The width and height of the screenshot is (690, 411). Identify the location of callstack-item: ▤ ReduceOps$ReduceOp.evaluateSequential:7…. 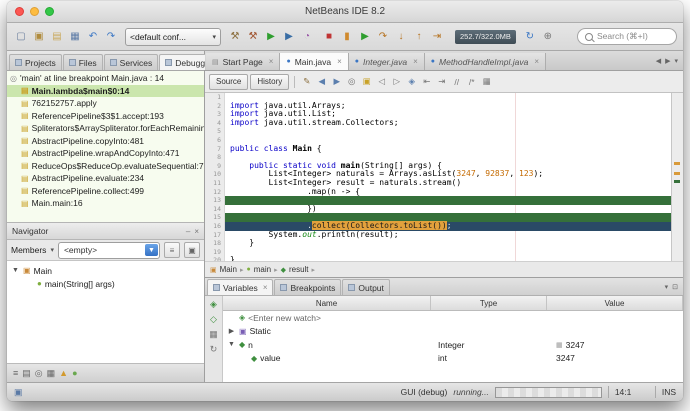
(105, 166).